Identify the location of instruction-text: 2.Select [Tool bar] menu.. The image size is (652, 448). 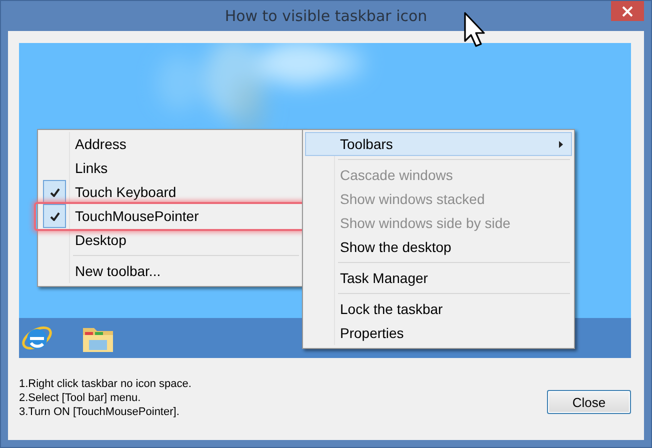
(80, 398).